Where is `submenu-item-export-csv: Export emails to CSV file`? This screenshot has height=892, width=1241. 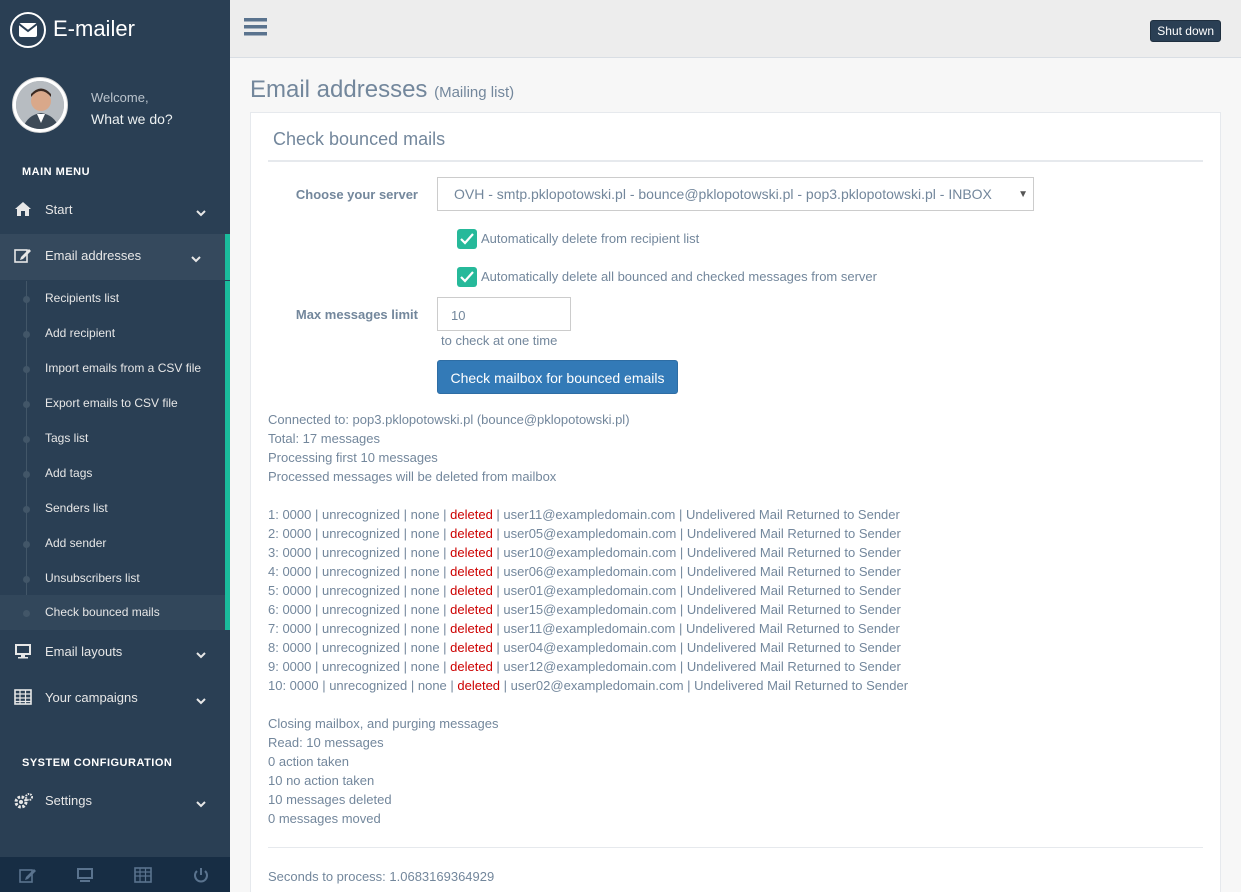
submenu-item-export-csv: Export emails to CSV file is located at coordinates (112, 403).